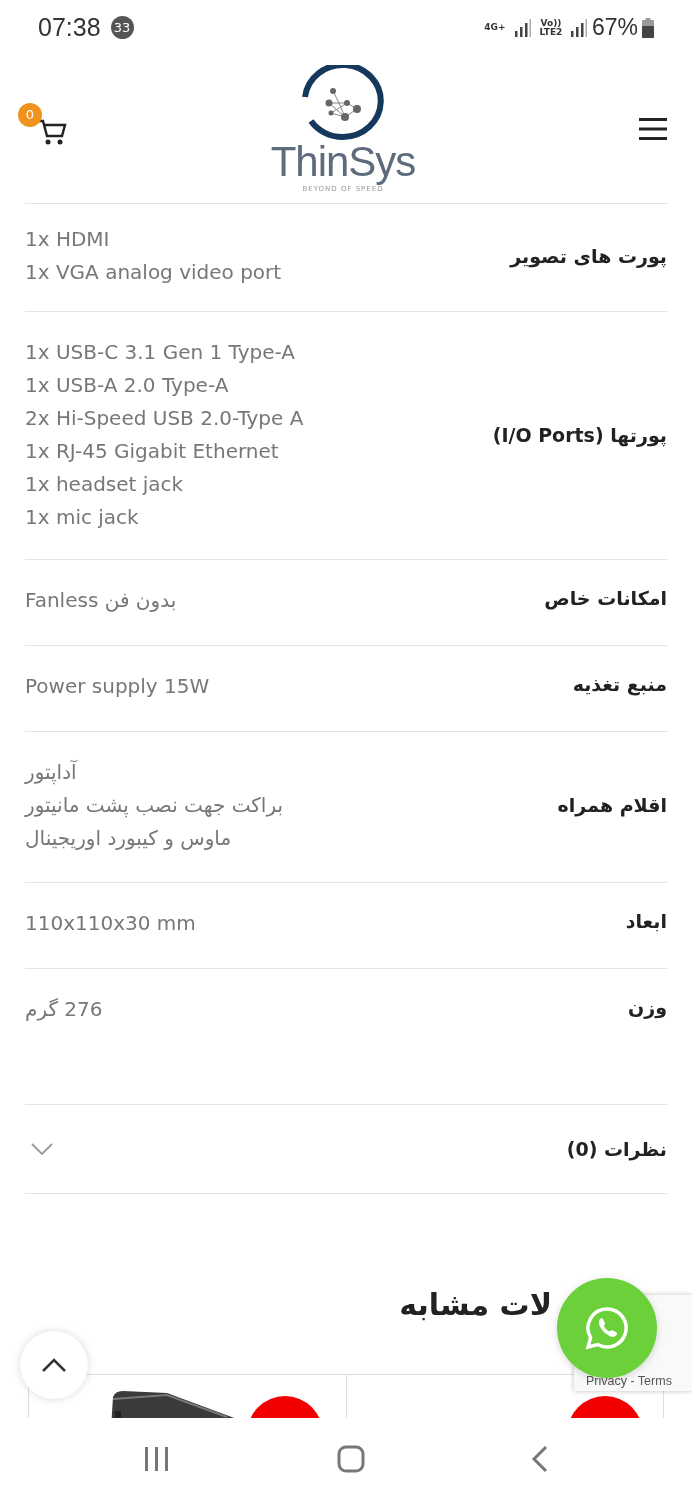 This screenshot has width=692, height=1500. What do you see at coordinates (612, 806) in the screenshot?
I see `spec-label: اقلام همراه` at bounding box center [612, 806].